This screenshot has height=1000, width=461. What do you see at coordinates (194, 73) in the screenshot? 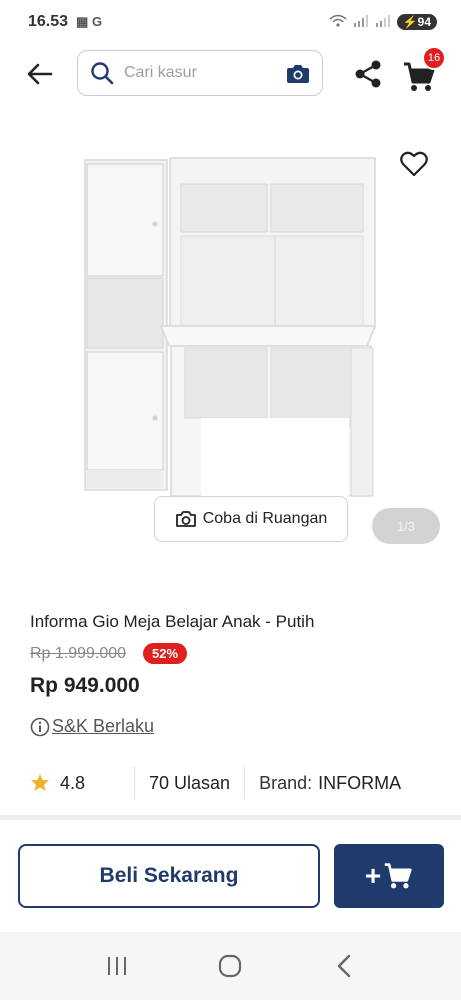
I see `search-input` at bounding box center [194, 73].